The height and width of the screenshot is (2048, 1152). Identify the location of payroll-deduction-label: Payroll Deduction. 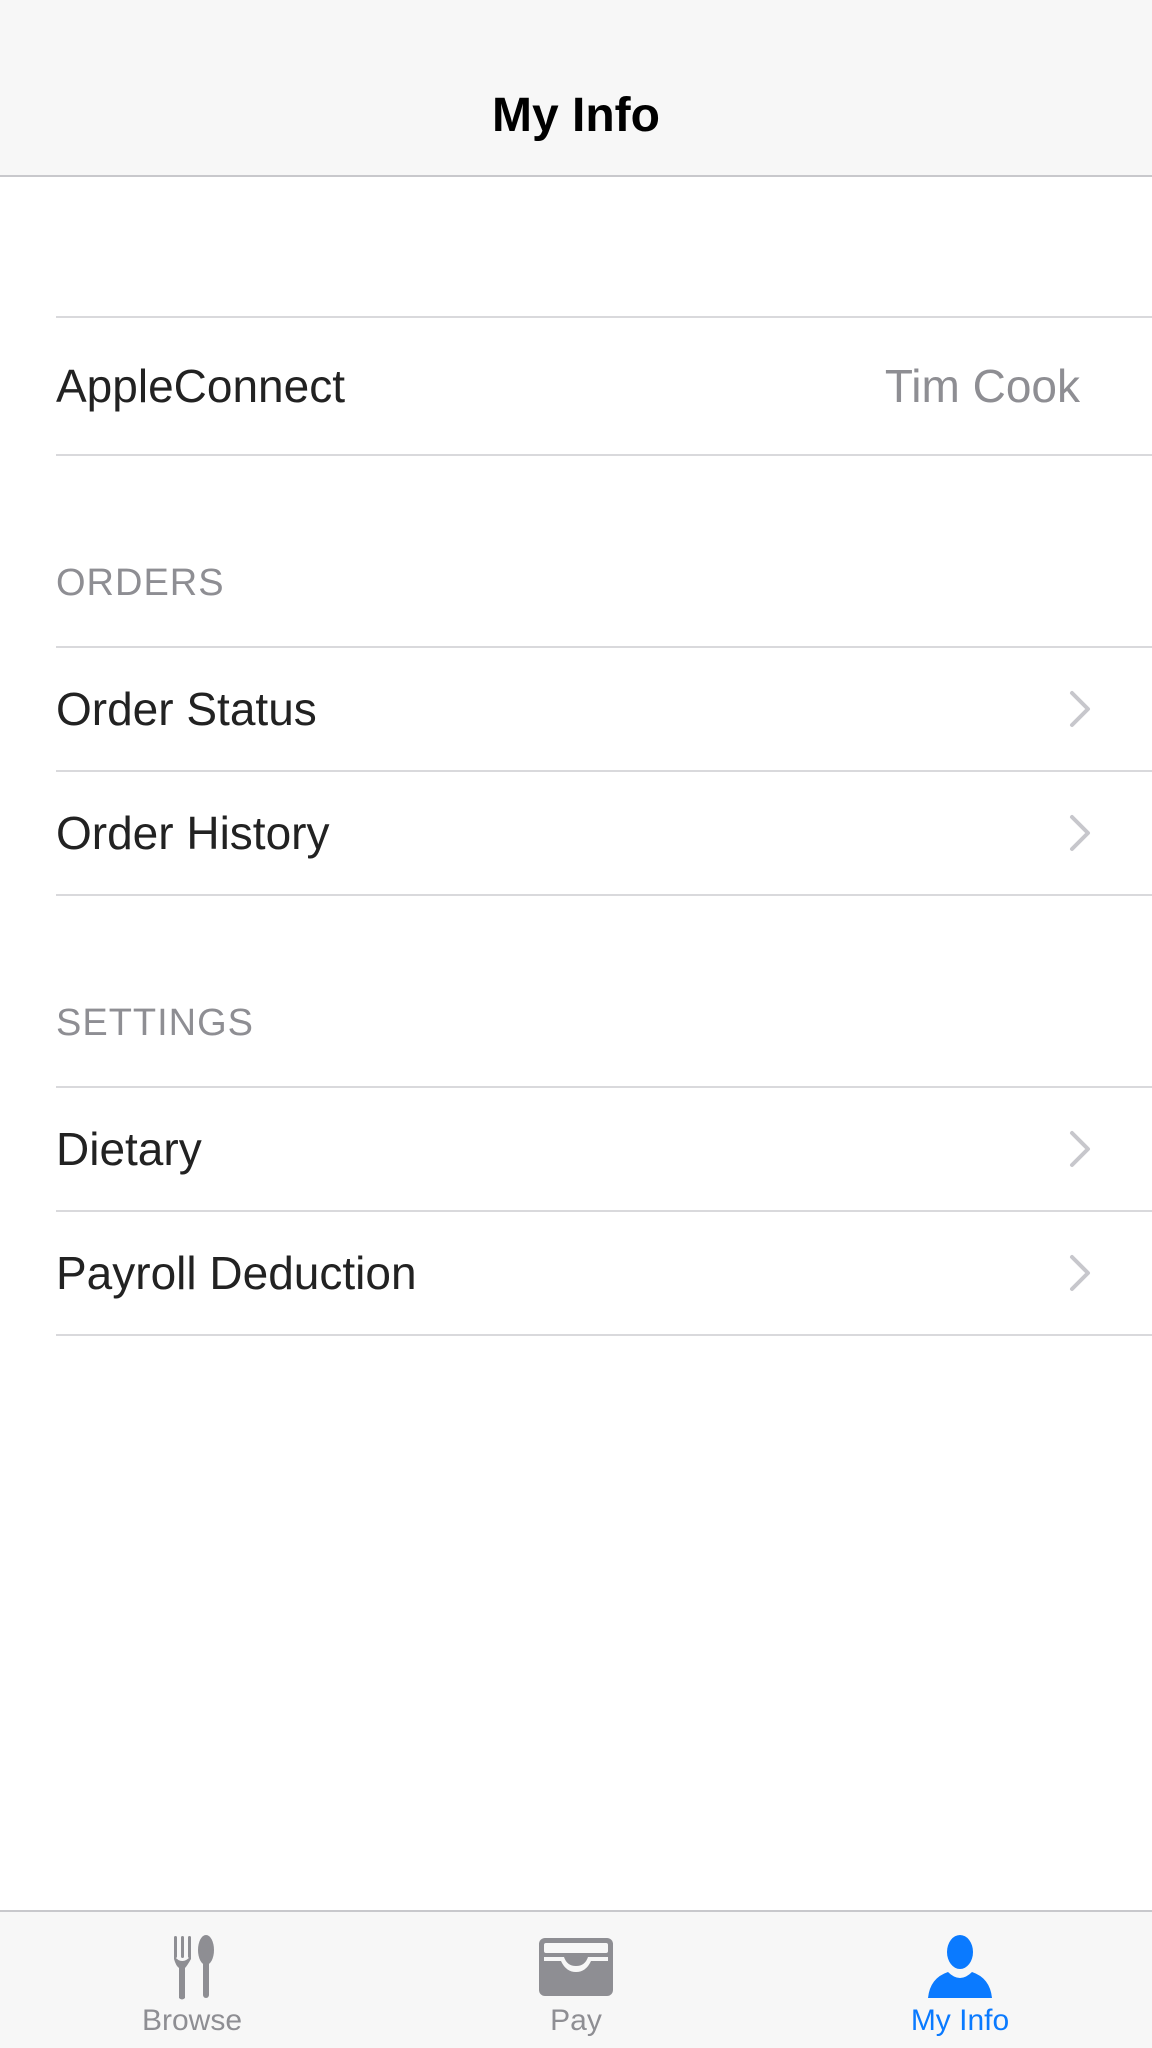
(236, 1273).